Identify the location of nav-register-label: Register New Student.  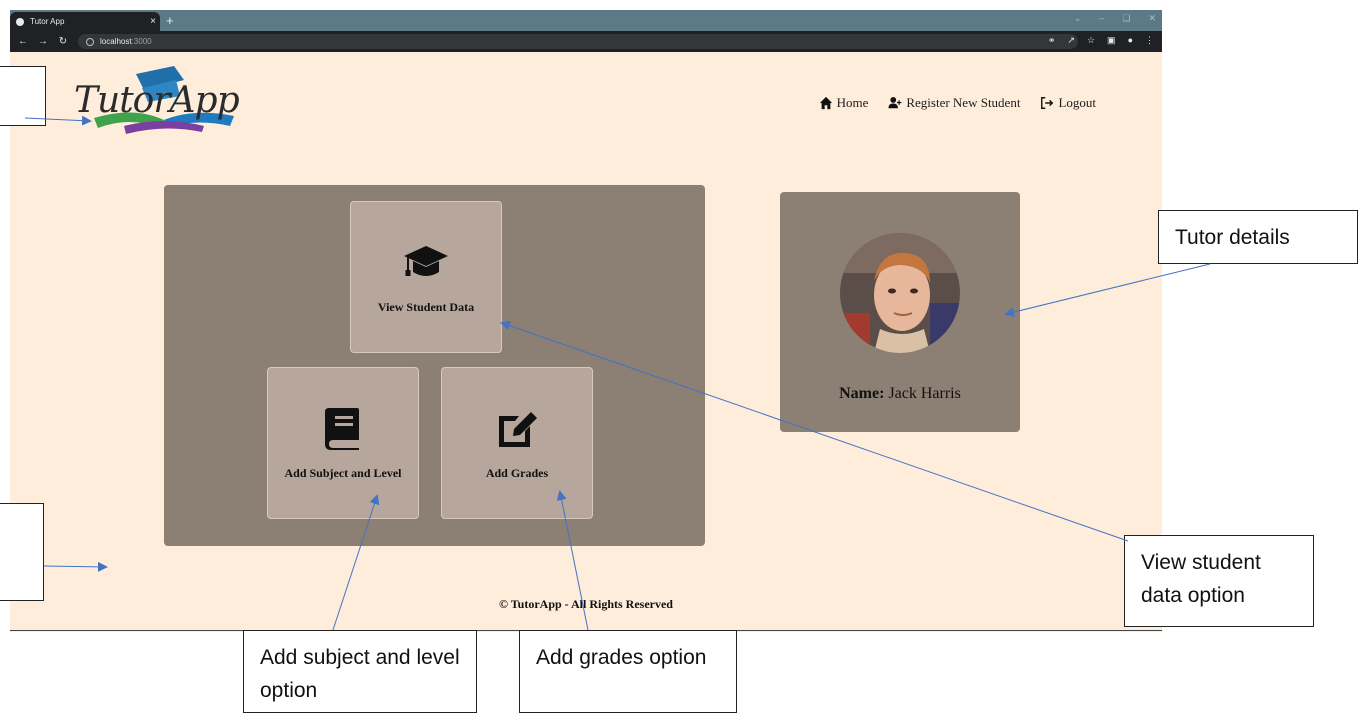
(963, 102).